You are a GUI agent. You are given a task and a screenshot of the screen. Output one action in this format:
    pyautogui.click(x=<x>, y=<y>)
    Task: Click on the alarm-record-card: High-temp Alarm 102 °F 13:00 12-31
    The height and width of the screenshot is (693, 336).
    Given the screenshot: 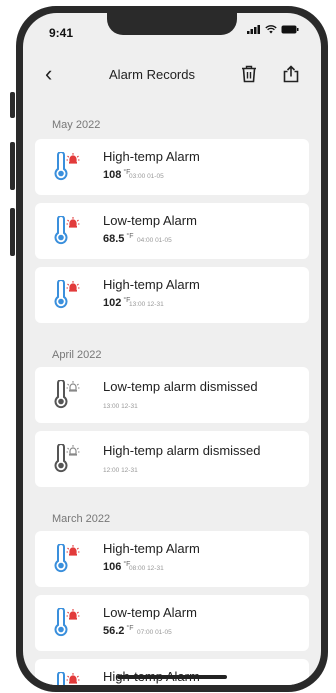 What is the action you would take?
    pyautogui.click(x=172, y=295)
    